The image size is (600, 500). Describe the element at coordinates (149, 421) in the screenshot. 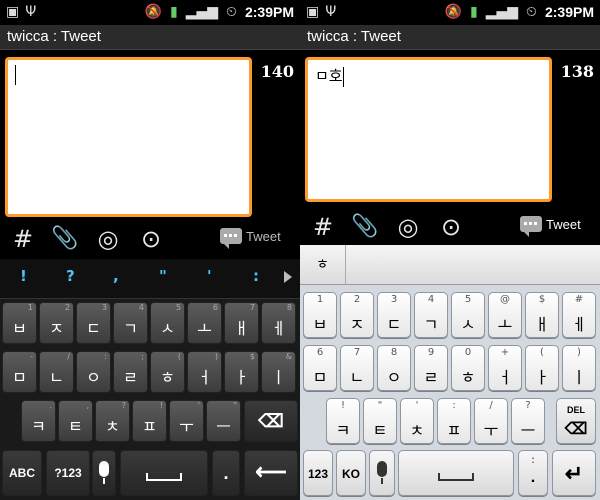

I see `key-ㅍ: ! ㅍ` at that location.